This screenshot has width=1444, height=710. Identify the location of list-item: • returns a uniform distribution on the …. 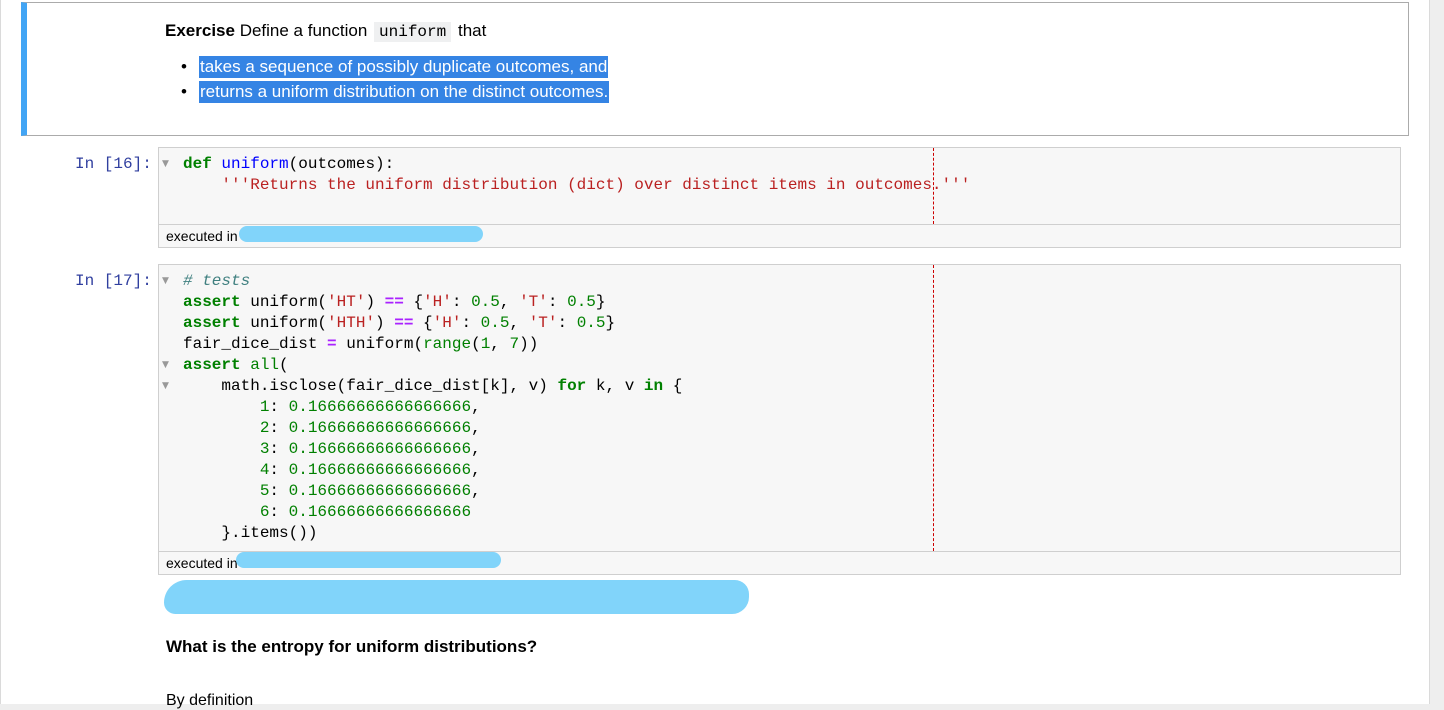
(395, 91).